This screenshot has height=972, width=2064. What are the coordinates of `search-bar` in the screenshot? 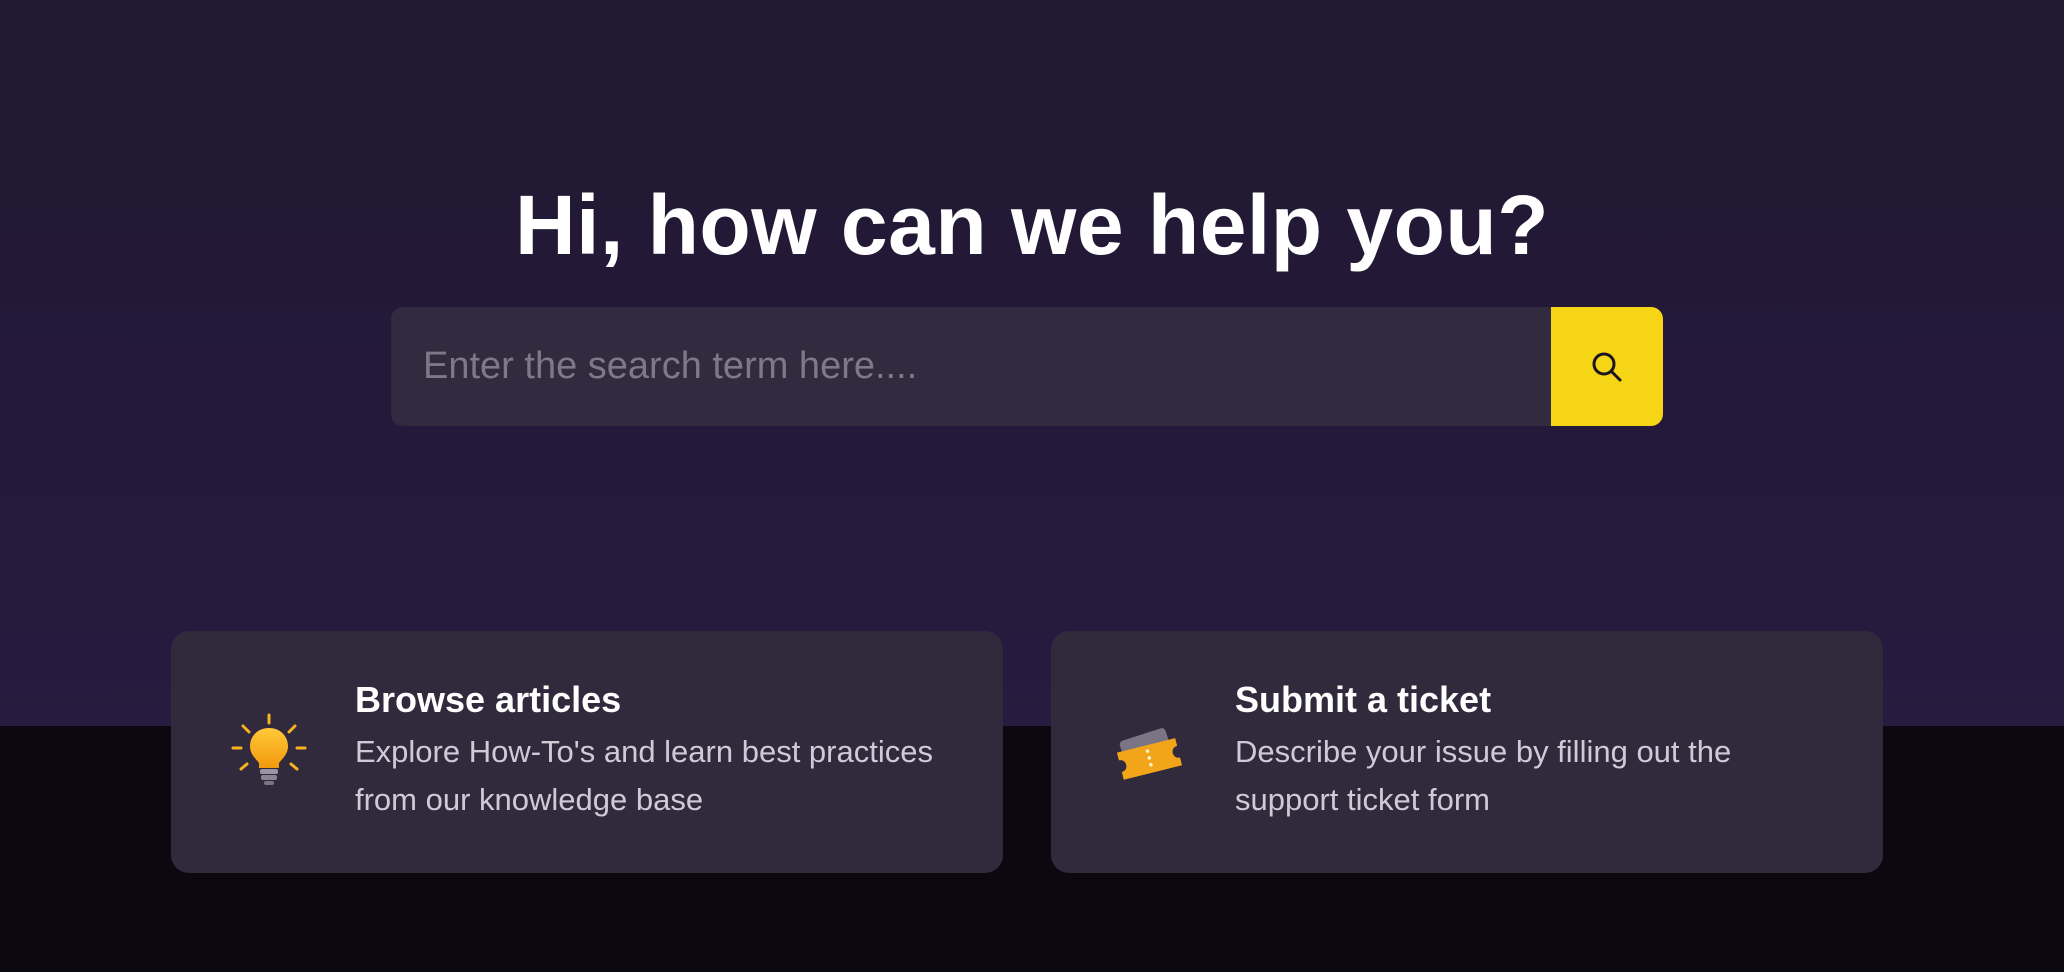 It's located at (1027, 366).